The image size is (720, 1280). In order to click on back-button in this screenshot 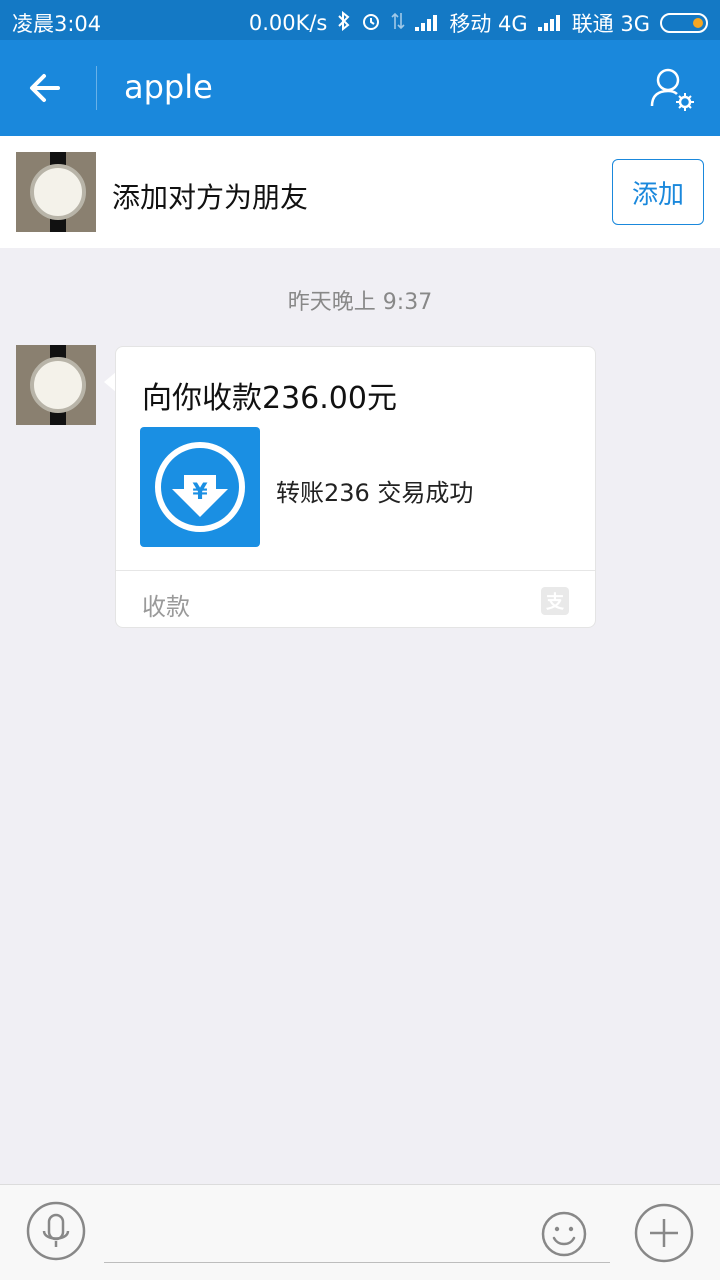, I will do `click(48, 88)`.